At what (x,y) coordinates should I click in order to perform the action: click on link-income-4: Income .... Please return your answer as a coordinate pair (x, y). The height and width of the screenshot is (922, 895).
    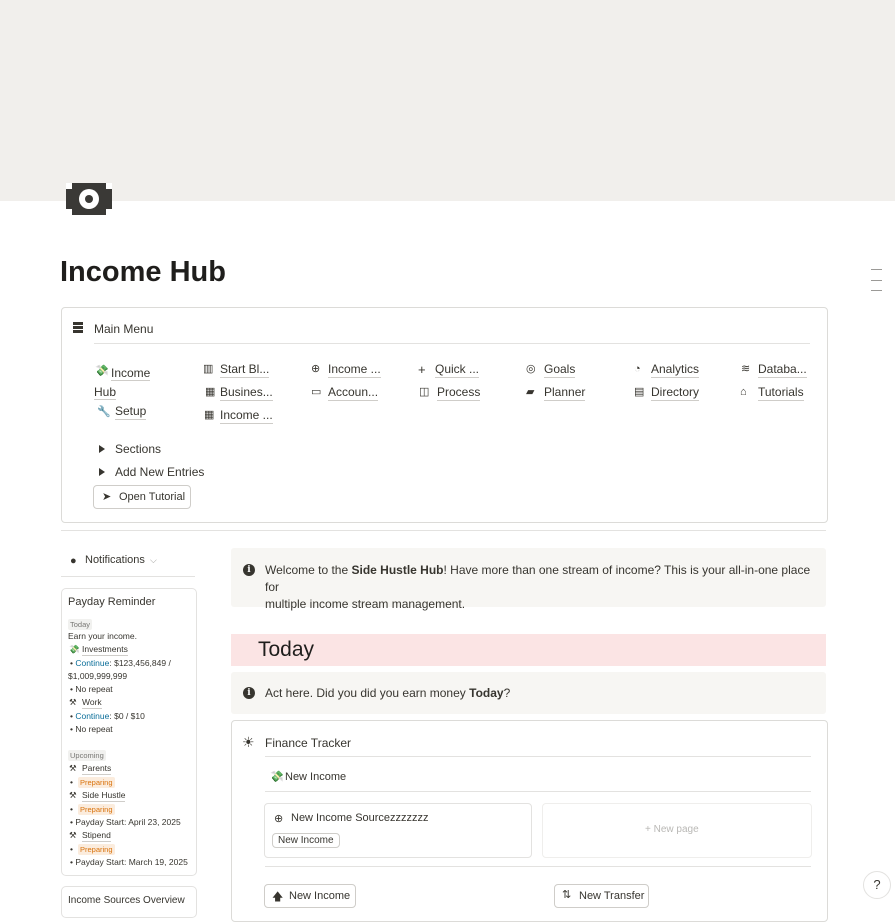
    Looking at the image, I should click on (354, 370).